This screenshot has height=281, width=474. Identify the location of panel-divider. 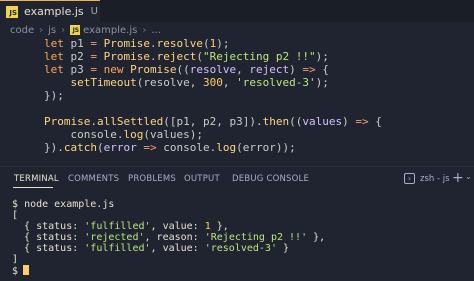
(237, 166).